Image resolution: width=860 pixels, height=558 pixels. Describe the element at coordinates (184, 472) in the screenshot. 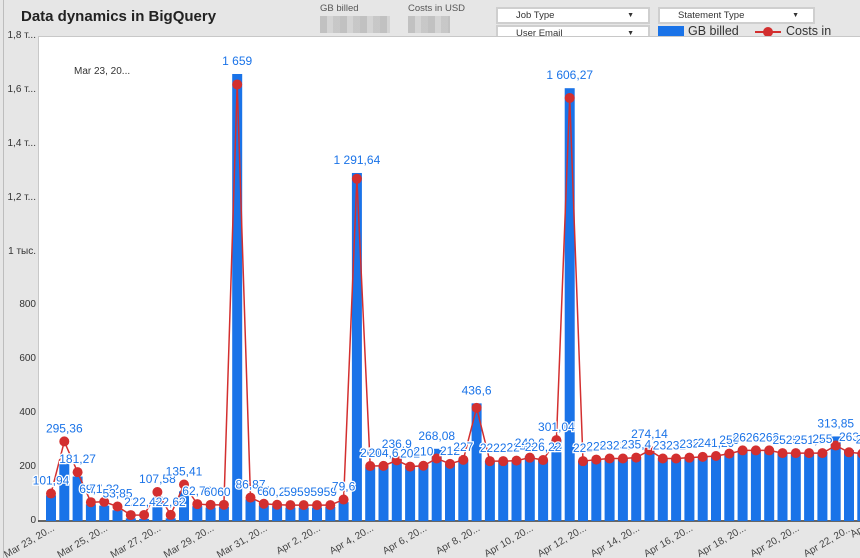

I see `data-label-gb-billed: 135,41` at that location.